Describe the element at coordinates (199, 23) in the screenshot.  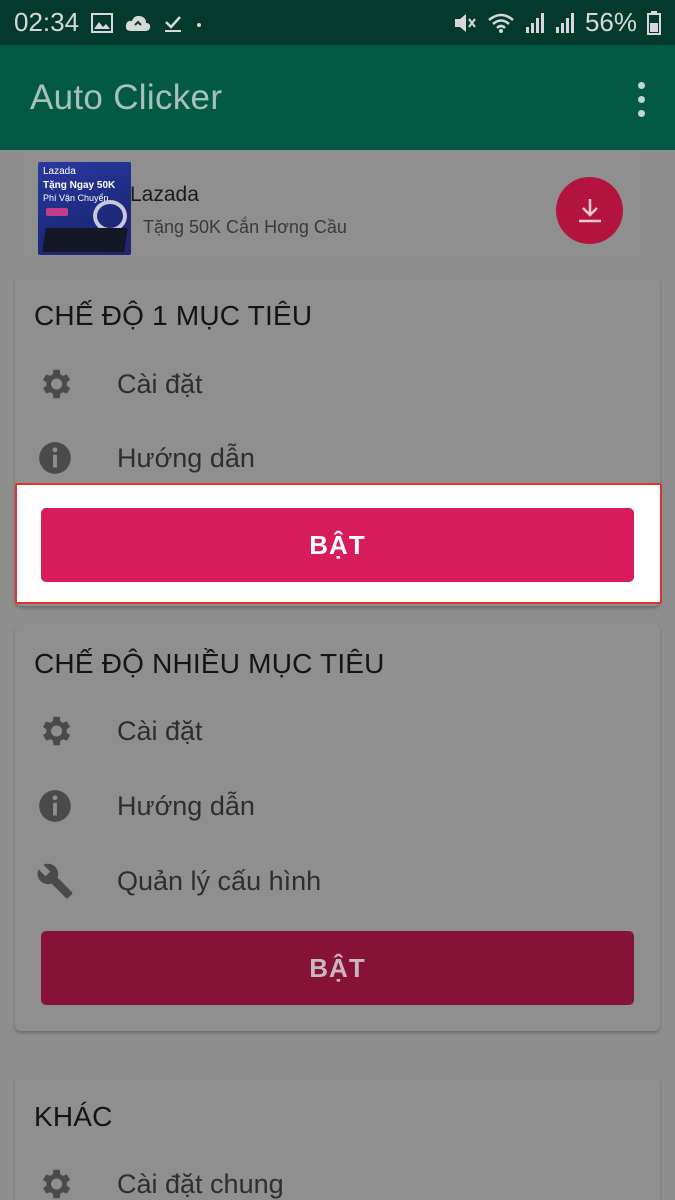
I see `notification-dot-icon` at that location.